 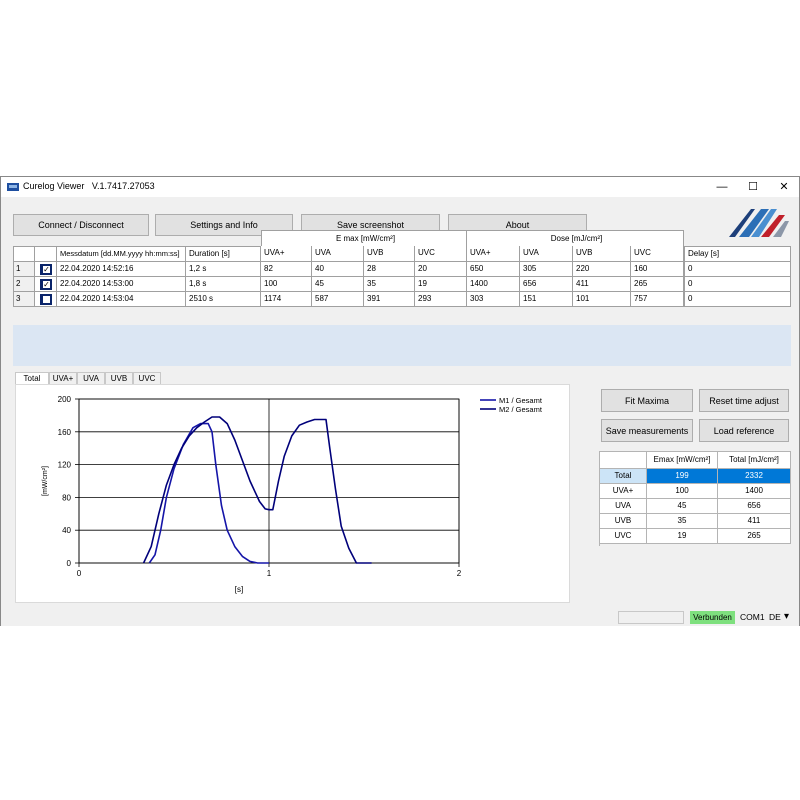 I want to click on row-index: 3, so click(x=24, y=299).